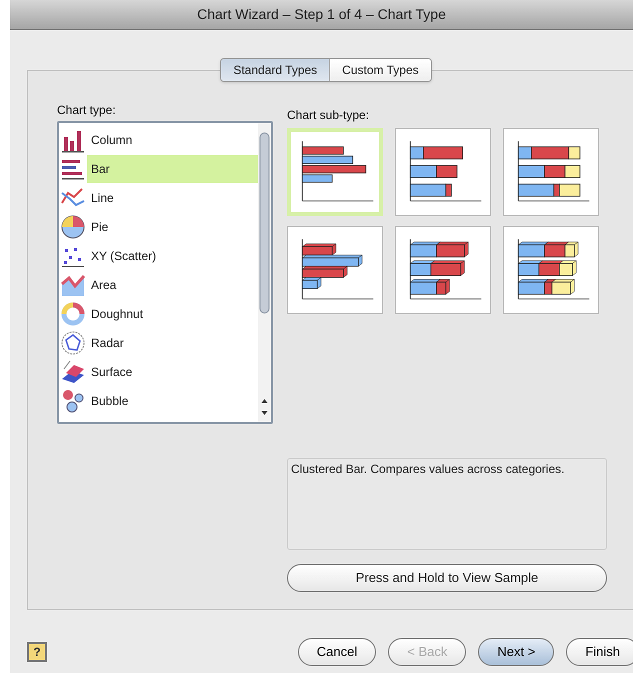 The image size is (633, 673). What do you see at coordinates (172, 284) in the screenshot?
I see `chart-type-item: Area` at bounding box center [172, 284].